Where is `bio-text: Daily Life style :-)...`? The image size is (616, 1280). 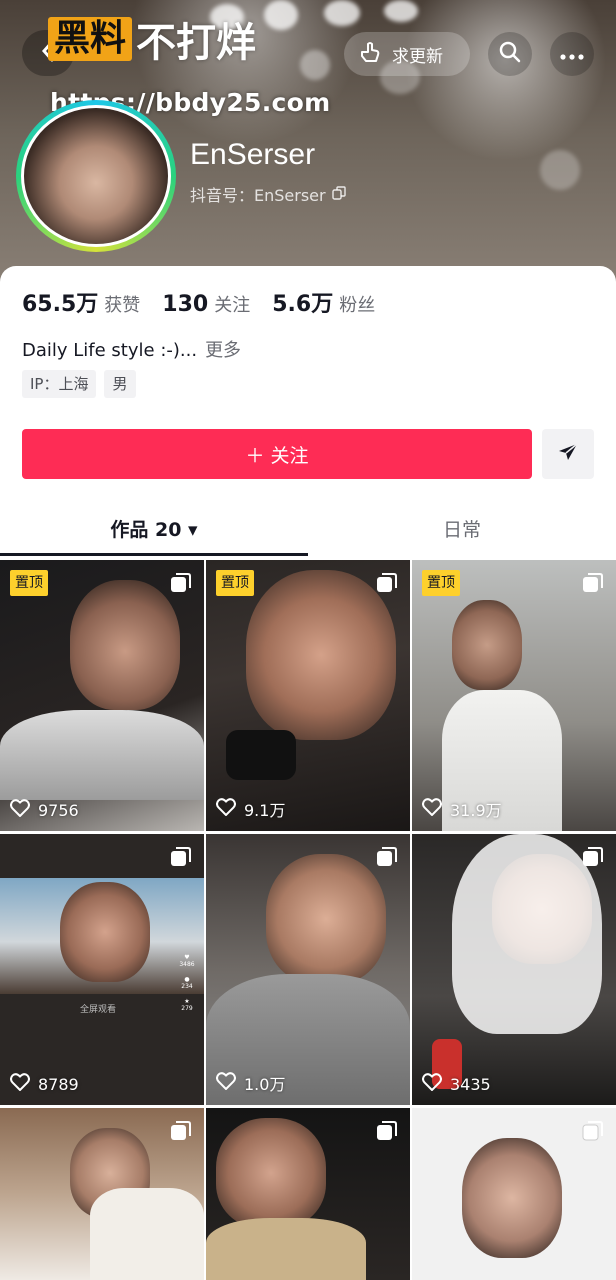 bio-text: Daily Life style :-)... is located at coordinates (110, 350).